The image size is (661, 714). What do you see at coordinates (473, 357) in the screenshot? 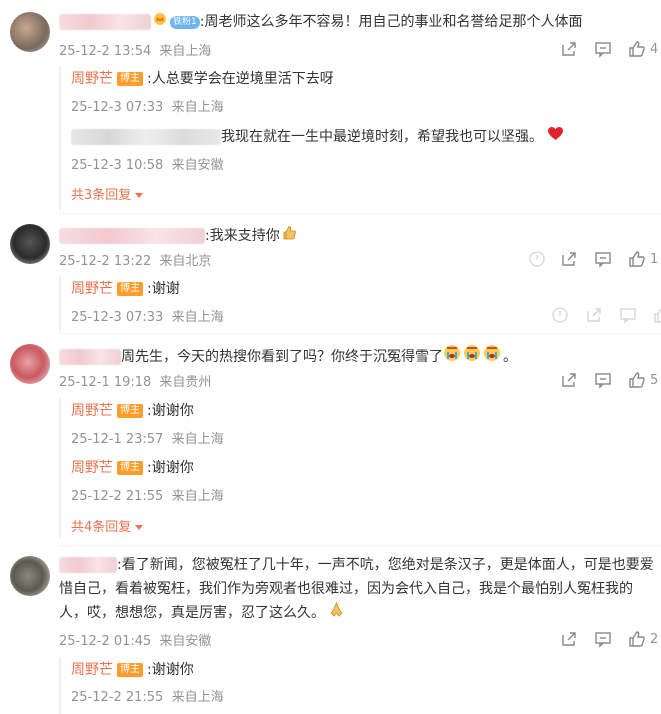
I see `crying-face-icon` at bounding box center [473, 357].